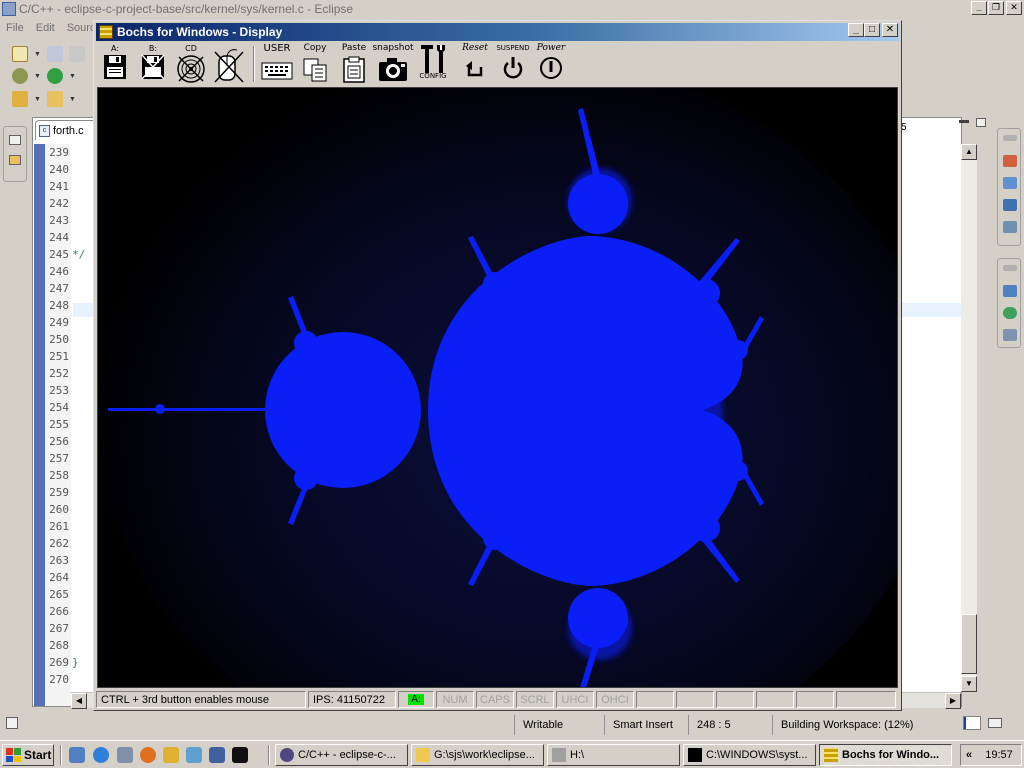 Image resolution: width=1024 pixels, height=768 pixels. What do you see at coordinates (1010, 205) in the screenshot?
I see `console-icon` at bounding box center [1010, 205].